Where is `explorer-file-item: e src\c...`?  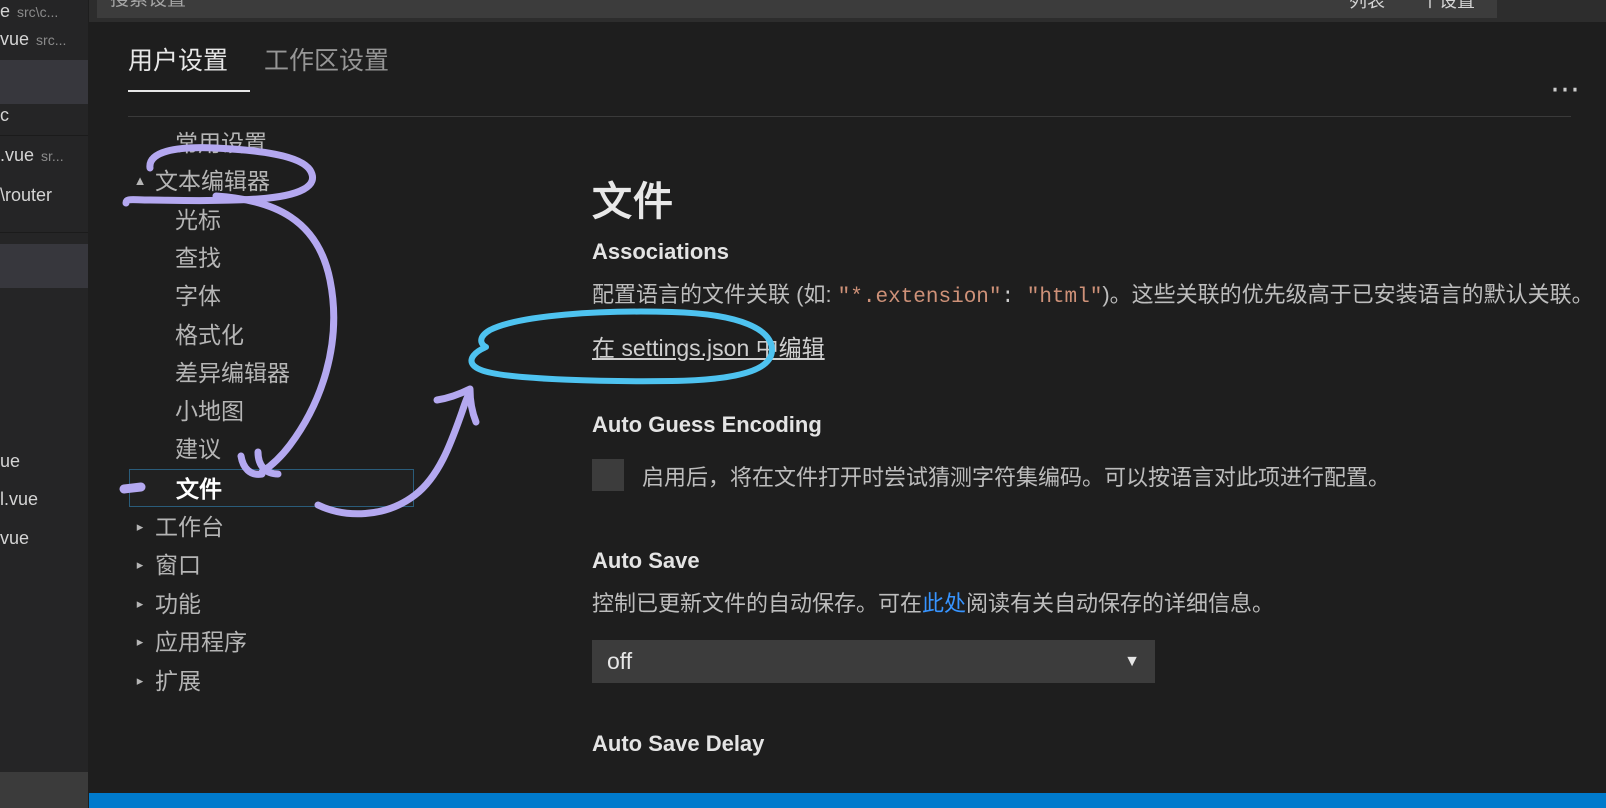 explorer-file-item: e src\c... is located at coordinates (44, 11).